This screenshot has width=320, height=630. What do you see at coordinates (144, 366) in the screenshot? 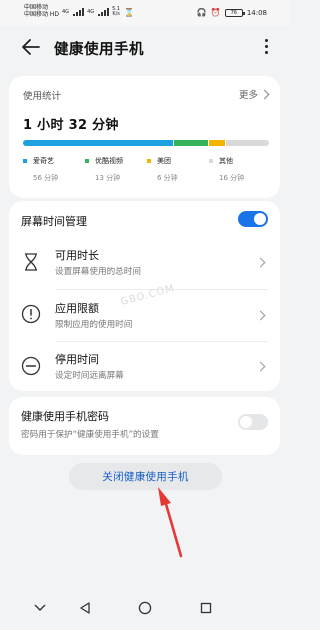
I see `list-item-downtime: 停用时间 设定时间远离屏幕` at bounding box center [144, 366].